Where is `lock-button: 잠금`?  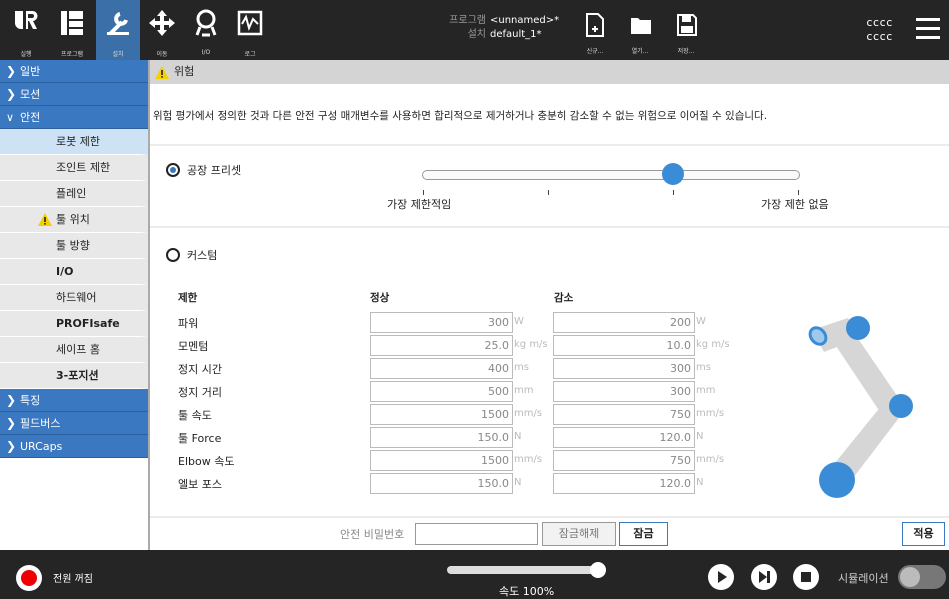
lock-button: 잠금 is located at coordinates (643, 534).